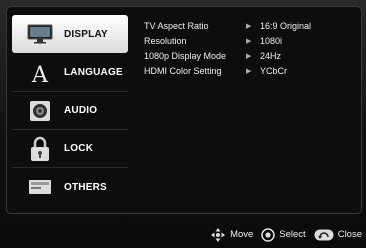 The image size is (366, 248). Describe the element at coordinates (274, 70) in the screenshot. I see `setting-value: YCbCr` at that location.